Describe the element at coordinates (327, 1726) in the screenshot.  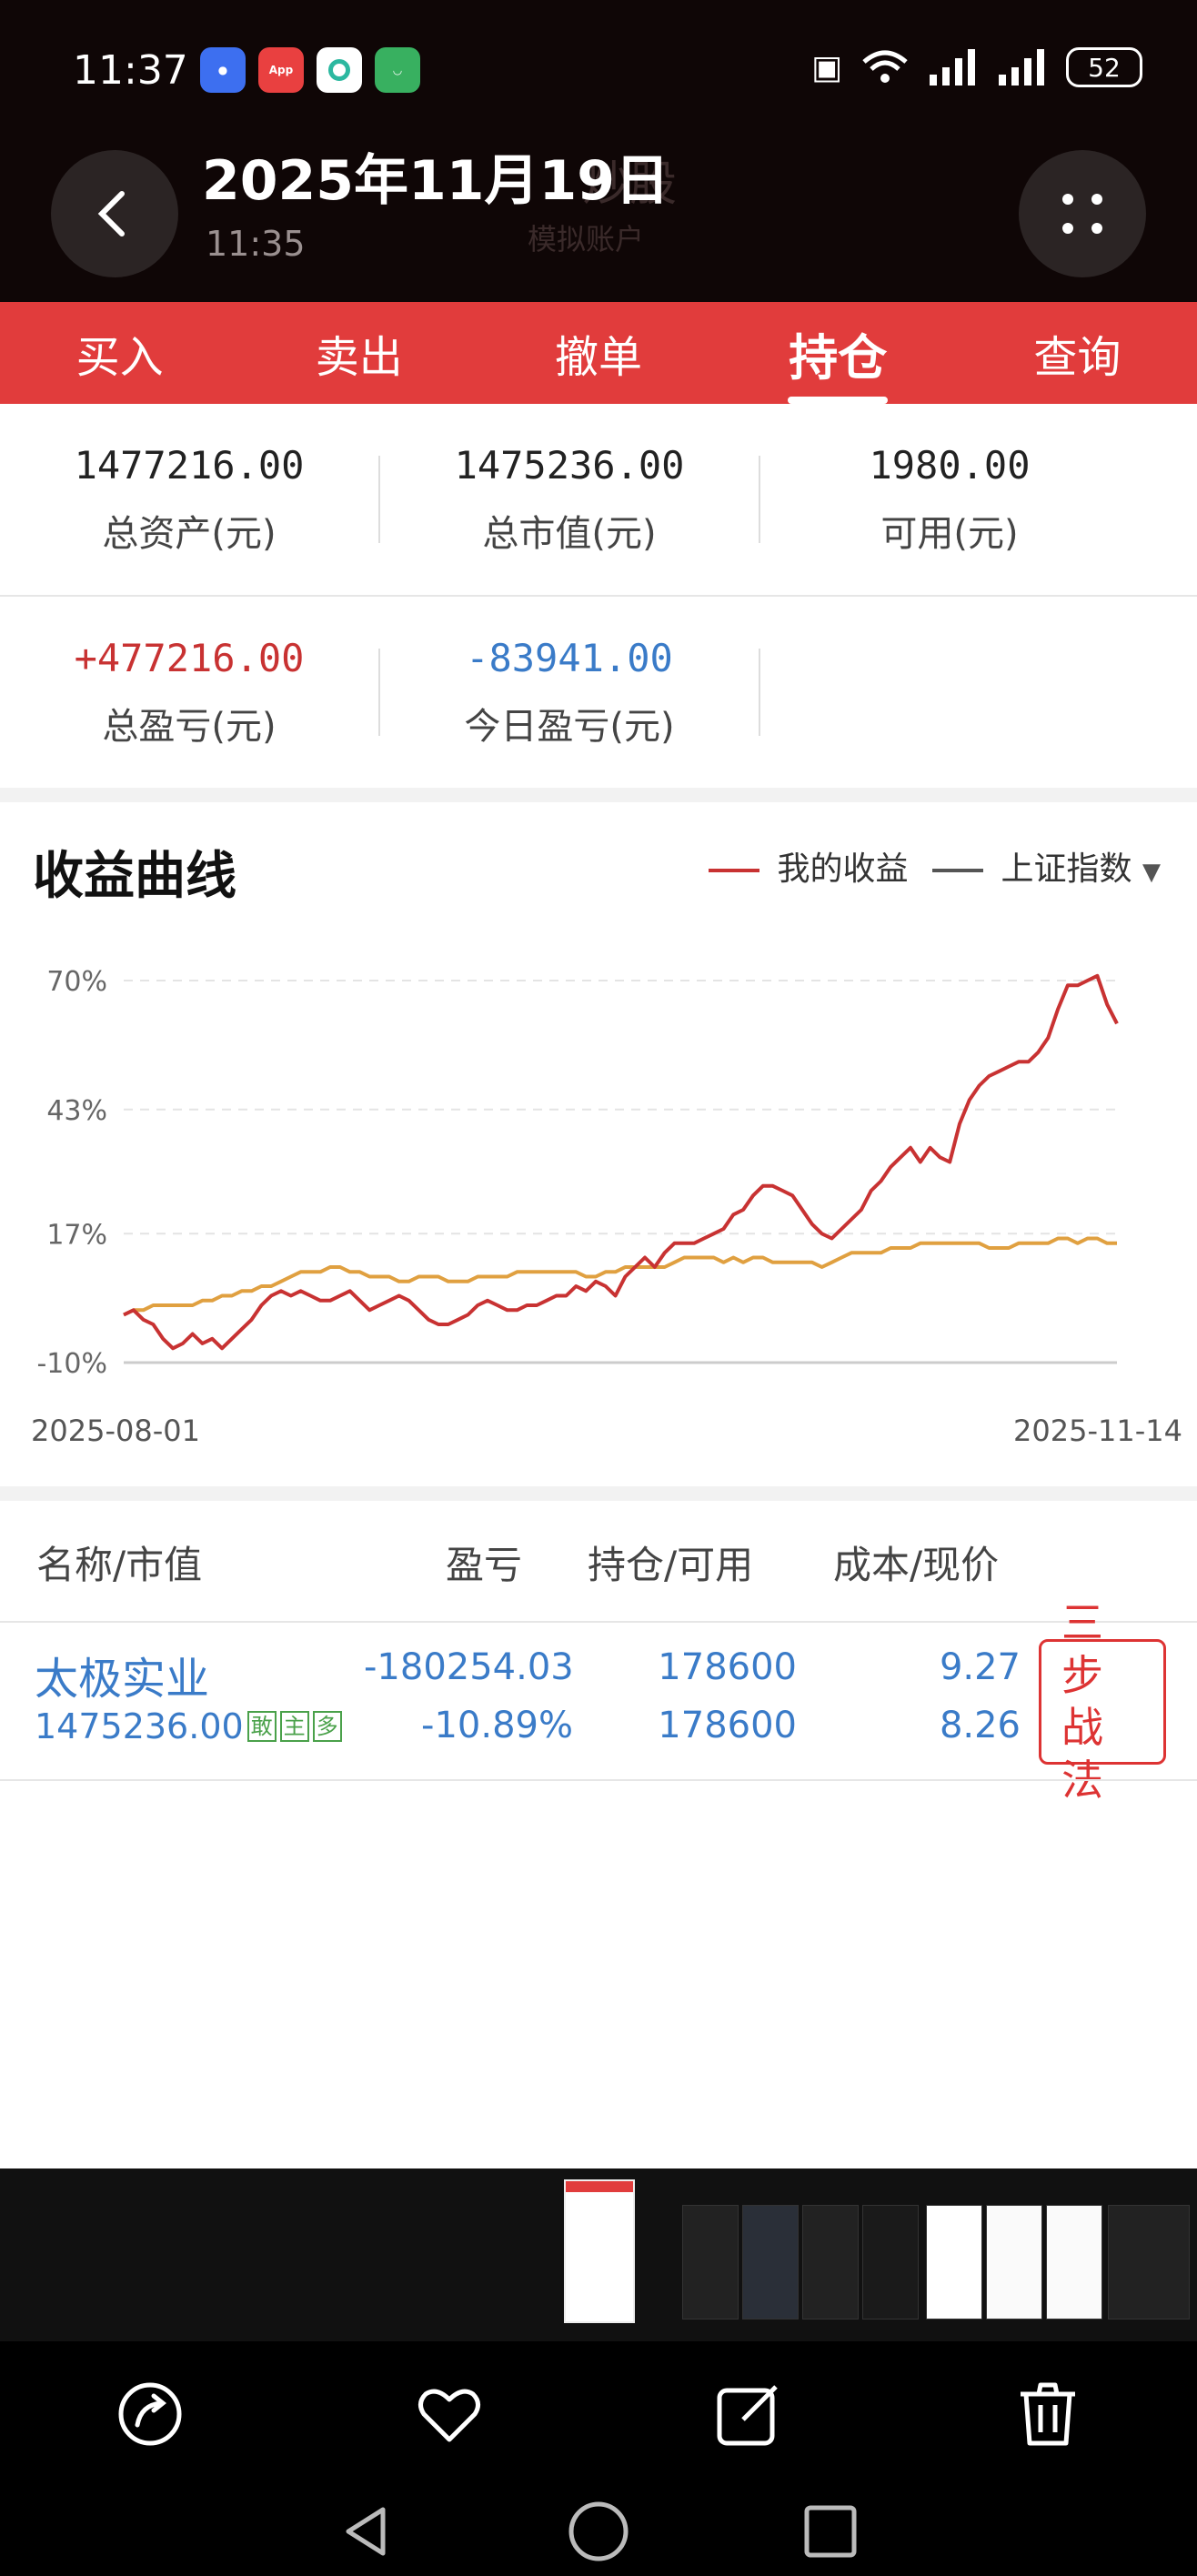
I see `tag-badge: 多` at that location.